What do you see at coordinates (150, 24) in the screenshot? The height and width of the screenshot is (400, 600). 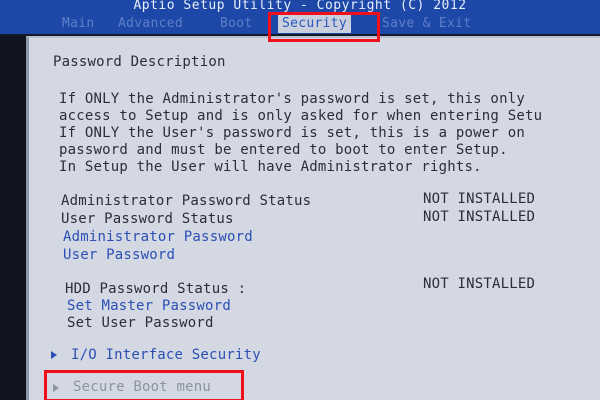 I see `tab-advanced: Advanced` at bounding box center [150, 24].